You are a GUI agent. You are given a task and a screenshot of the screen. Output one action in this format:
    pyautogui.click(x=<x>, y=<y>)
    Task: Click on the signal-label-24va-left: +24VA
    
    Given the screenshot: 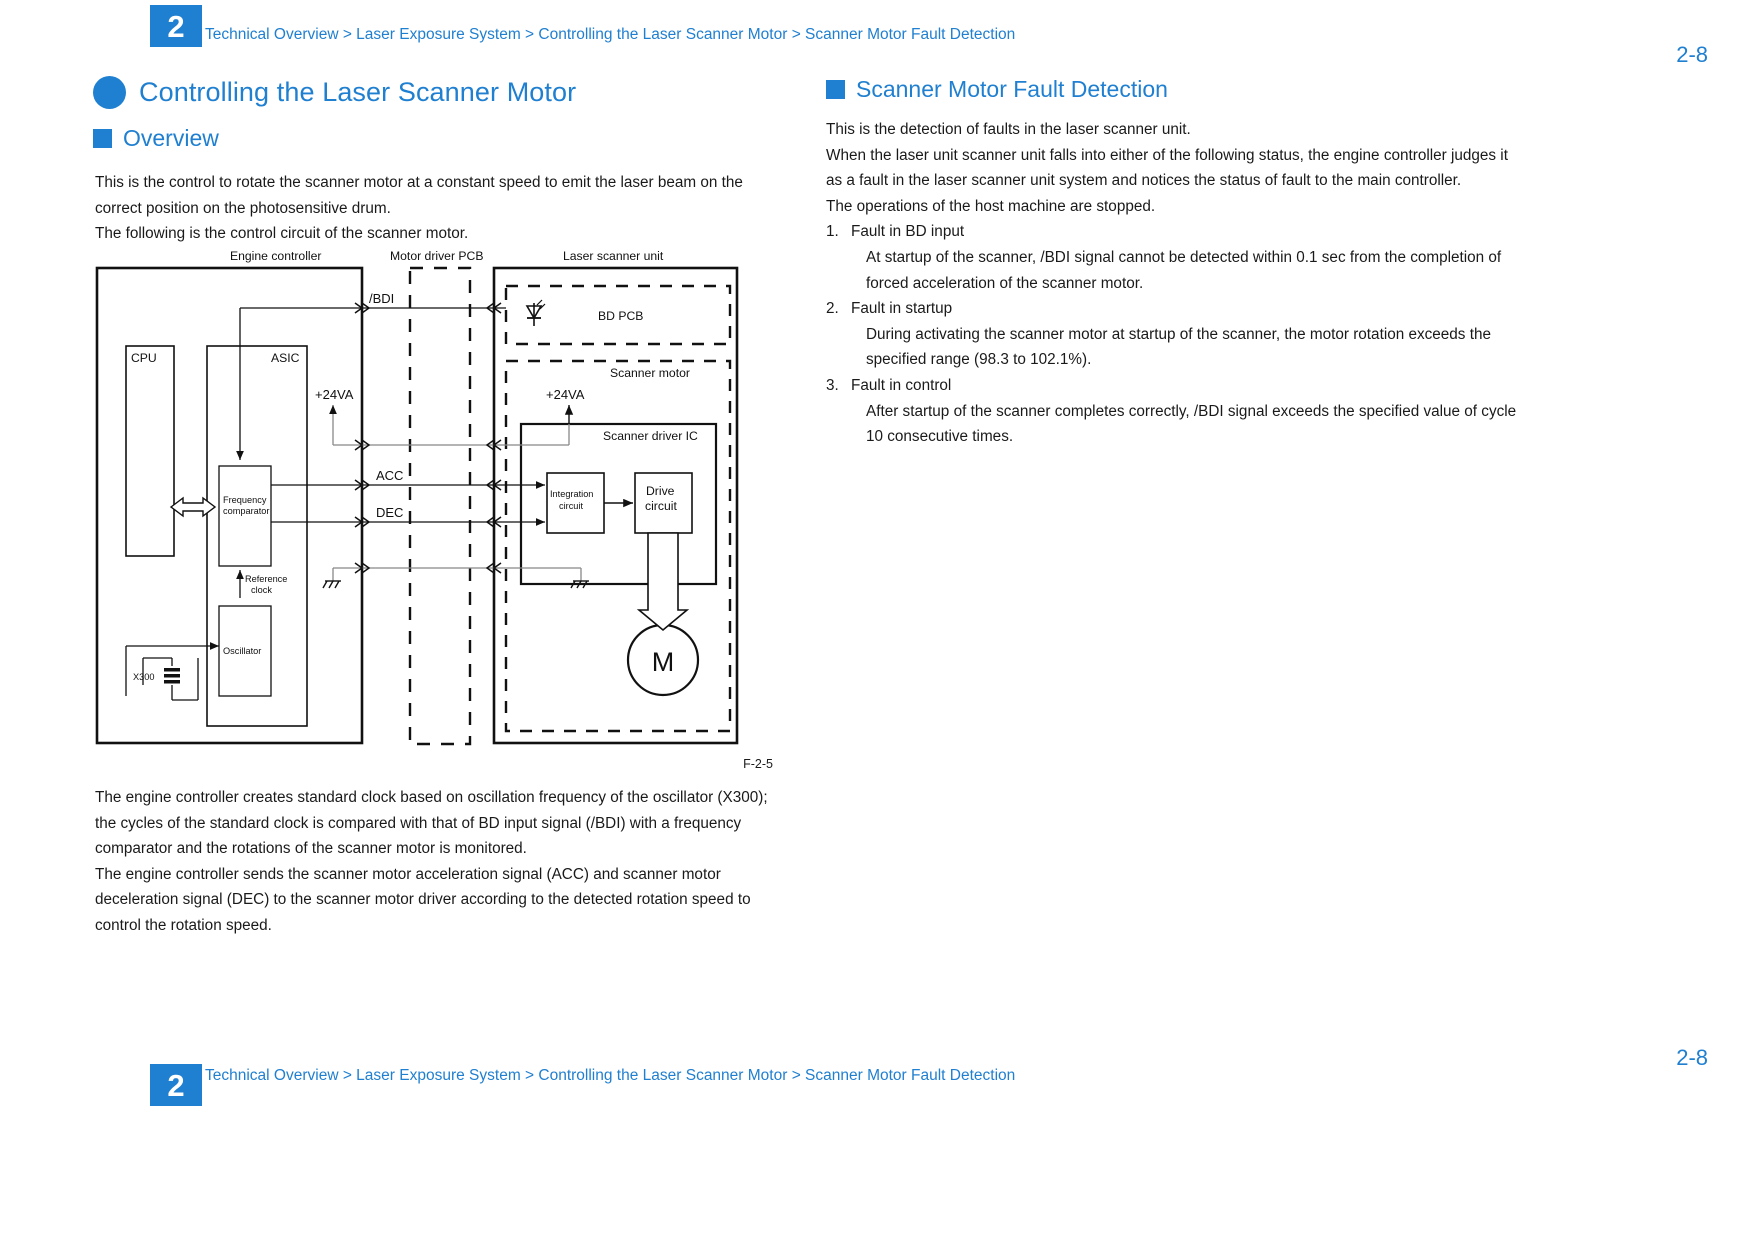 What is the action you would take?
    pyautogui.click(x=334, y=394)
    